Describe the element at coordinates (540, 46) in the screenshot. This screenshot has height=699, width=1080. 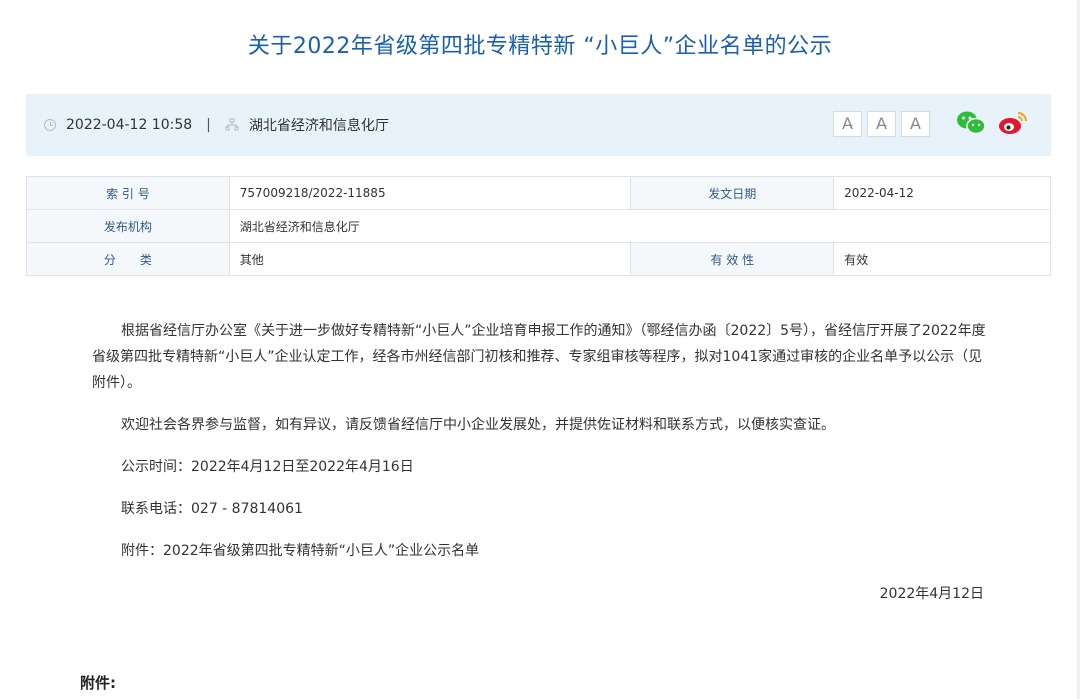
I see `page-title: 关于2022年省级第四批专精特新 “小巨人”企业名单的公示` at that location.